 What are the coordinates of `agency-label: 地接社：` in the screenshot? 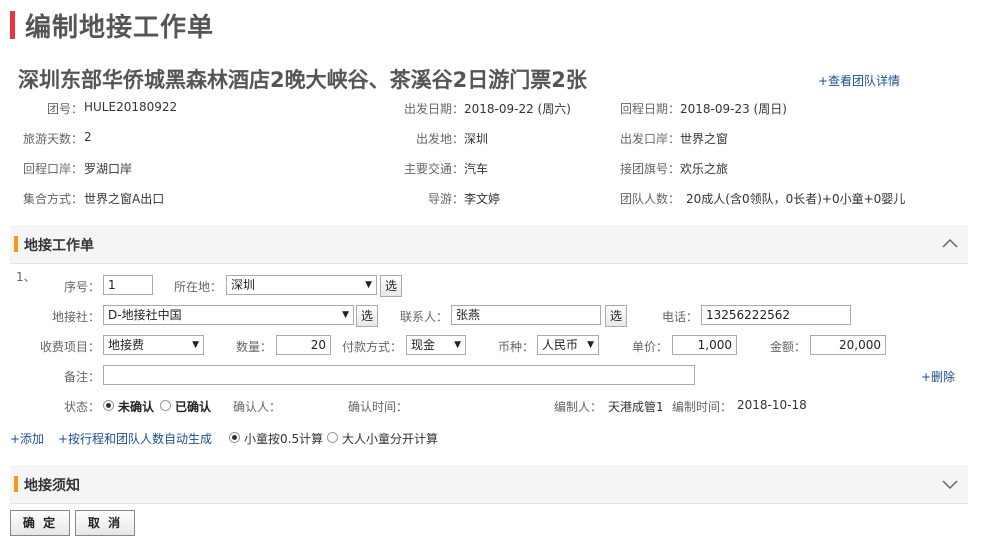 It's located at (75, 317).